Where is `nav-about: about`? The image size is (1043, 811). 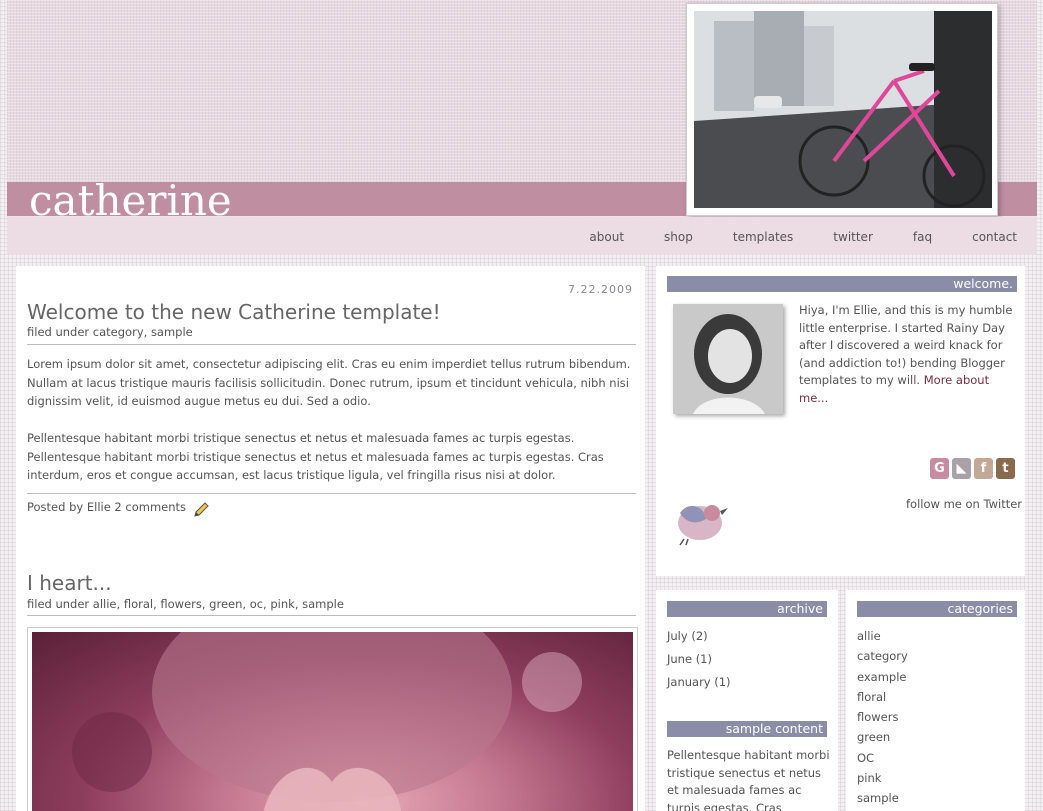
nav-about: about is located at coordinates (606, 237).